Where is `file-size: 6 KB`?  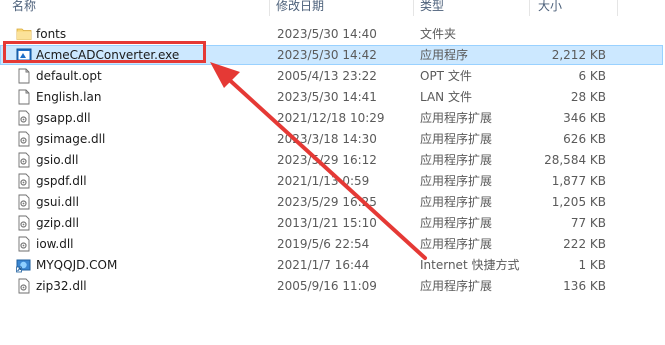
file-size: 6 KB is located at coordinates (592, 76).